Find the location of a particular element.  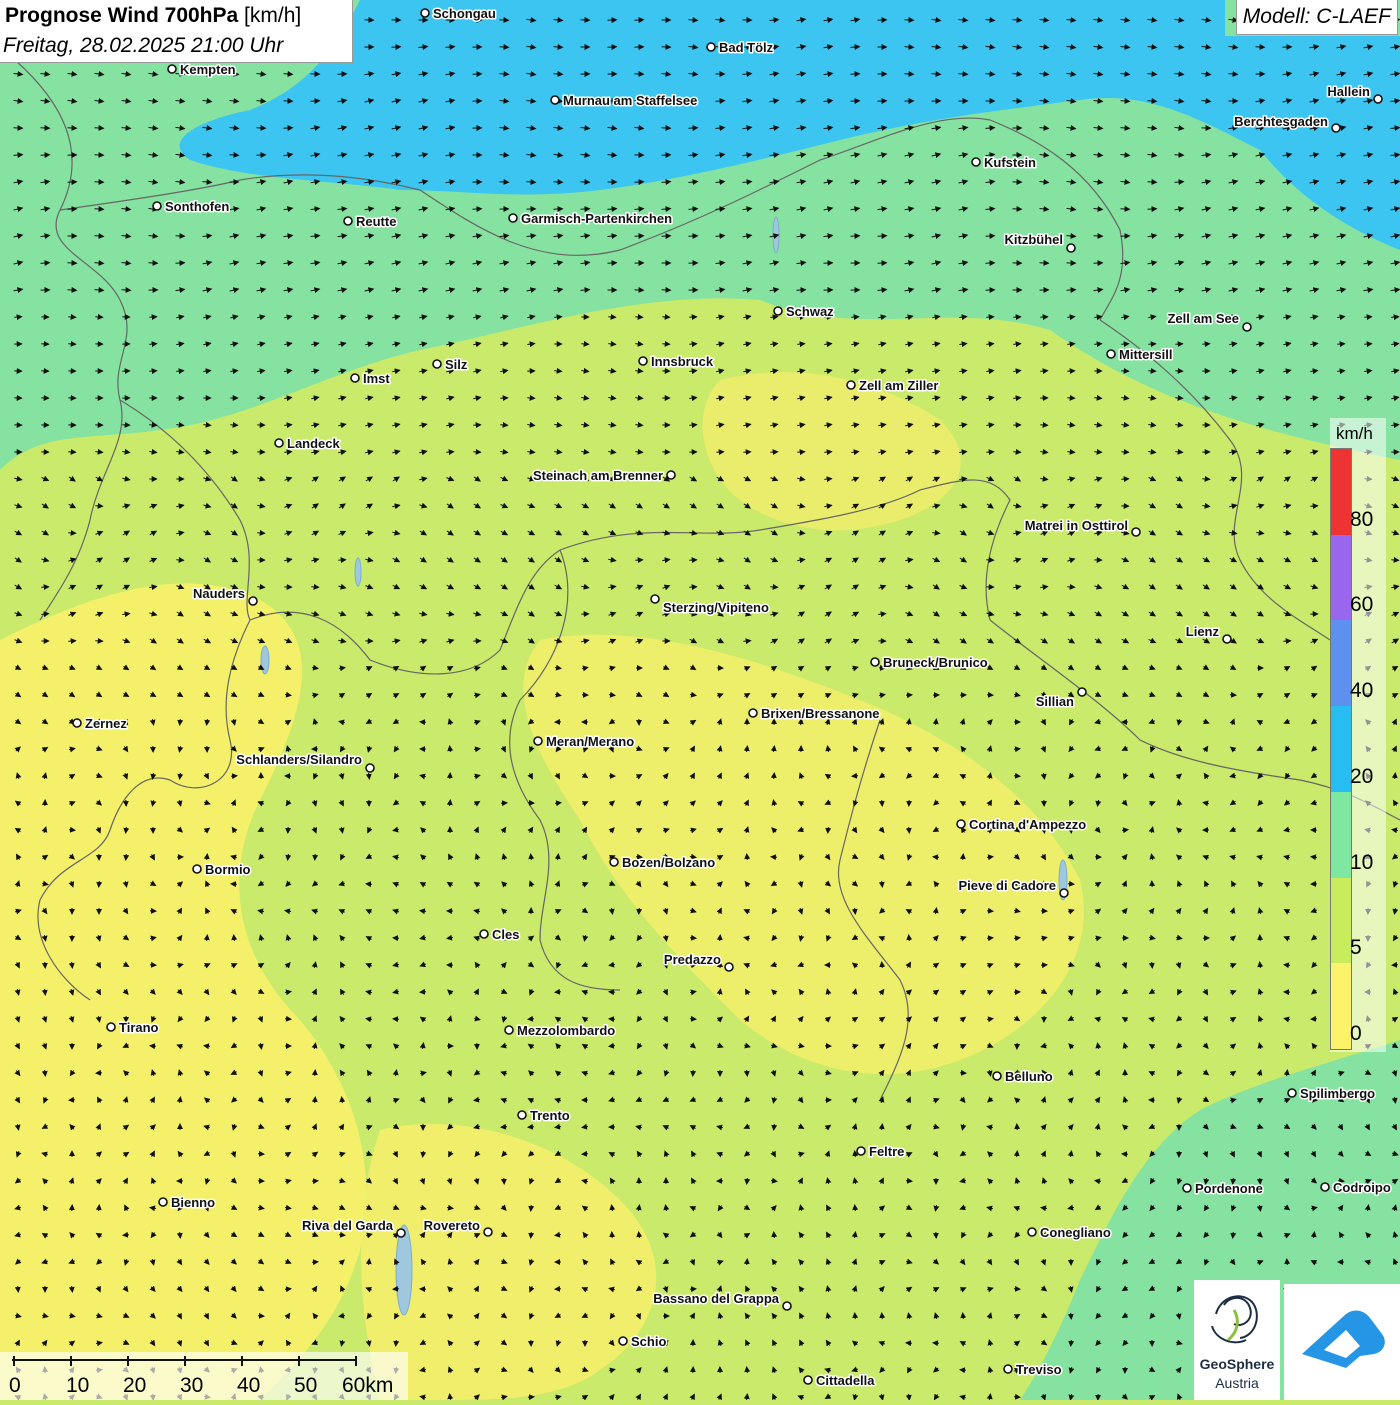

city-marker: Cortina d'Ampezzo is located at coordinates (1021, 824).